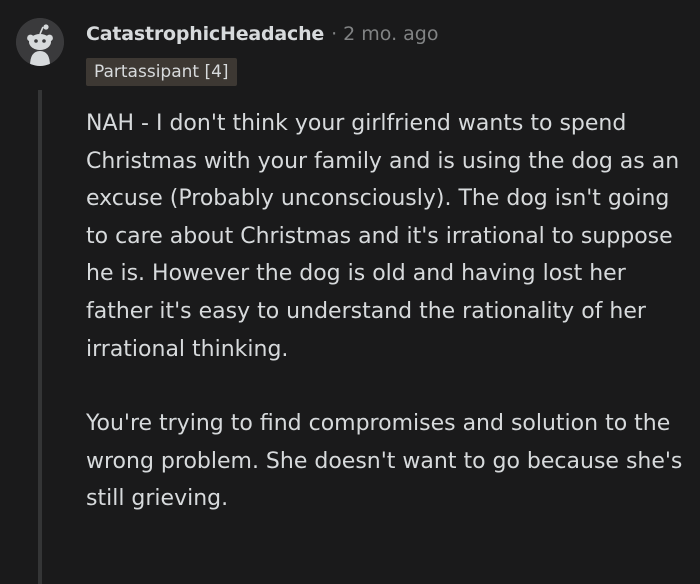  What do you see at coordinates (161, 72) in the screenshot?
I see `user-flair-badge: Partassipant [4]` at bounding box center [161, 72].